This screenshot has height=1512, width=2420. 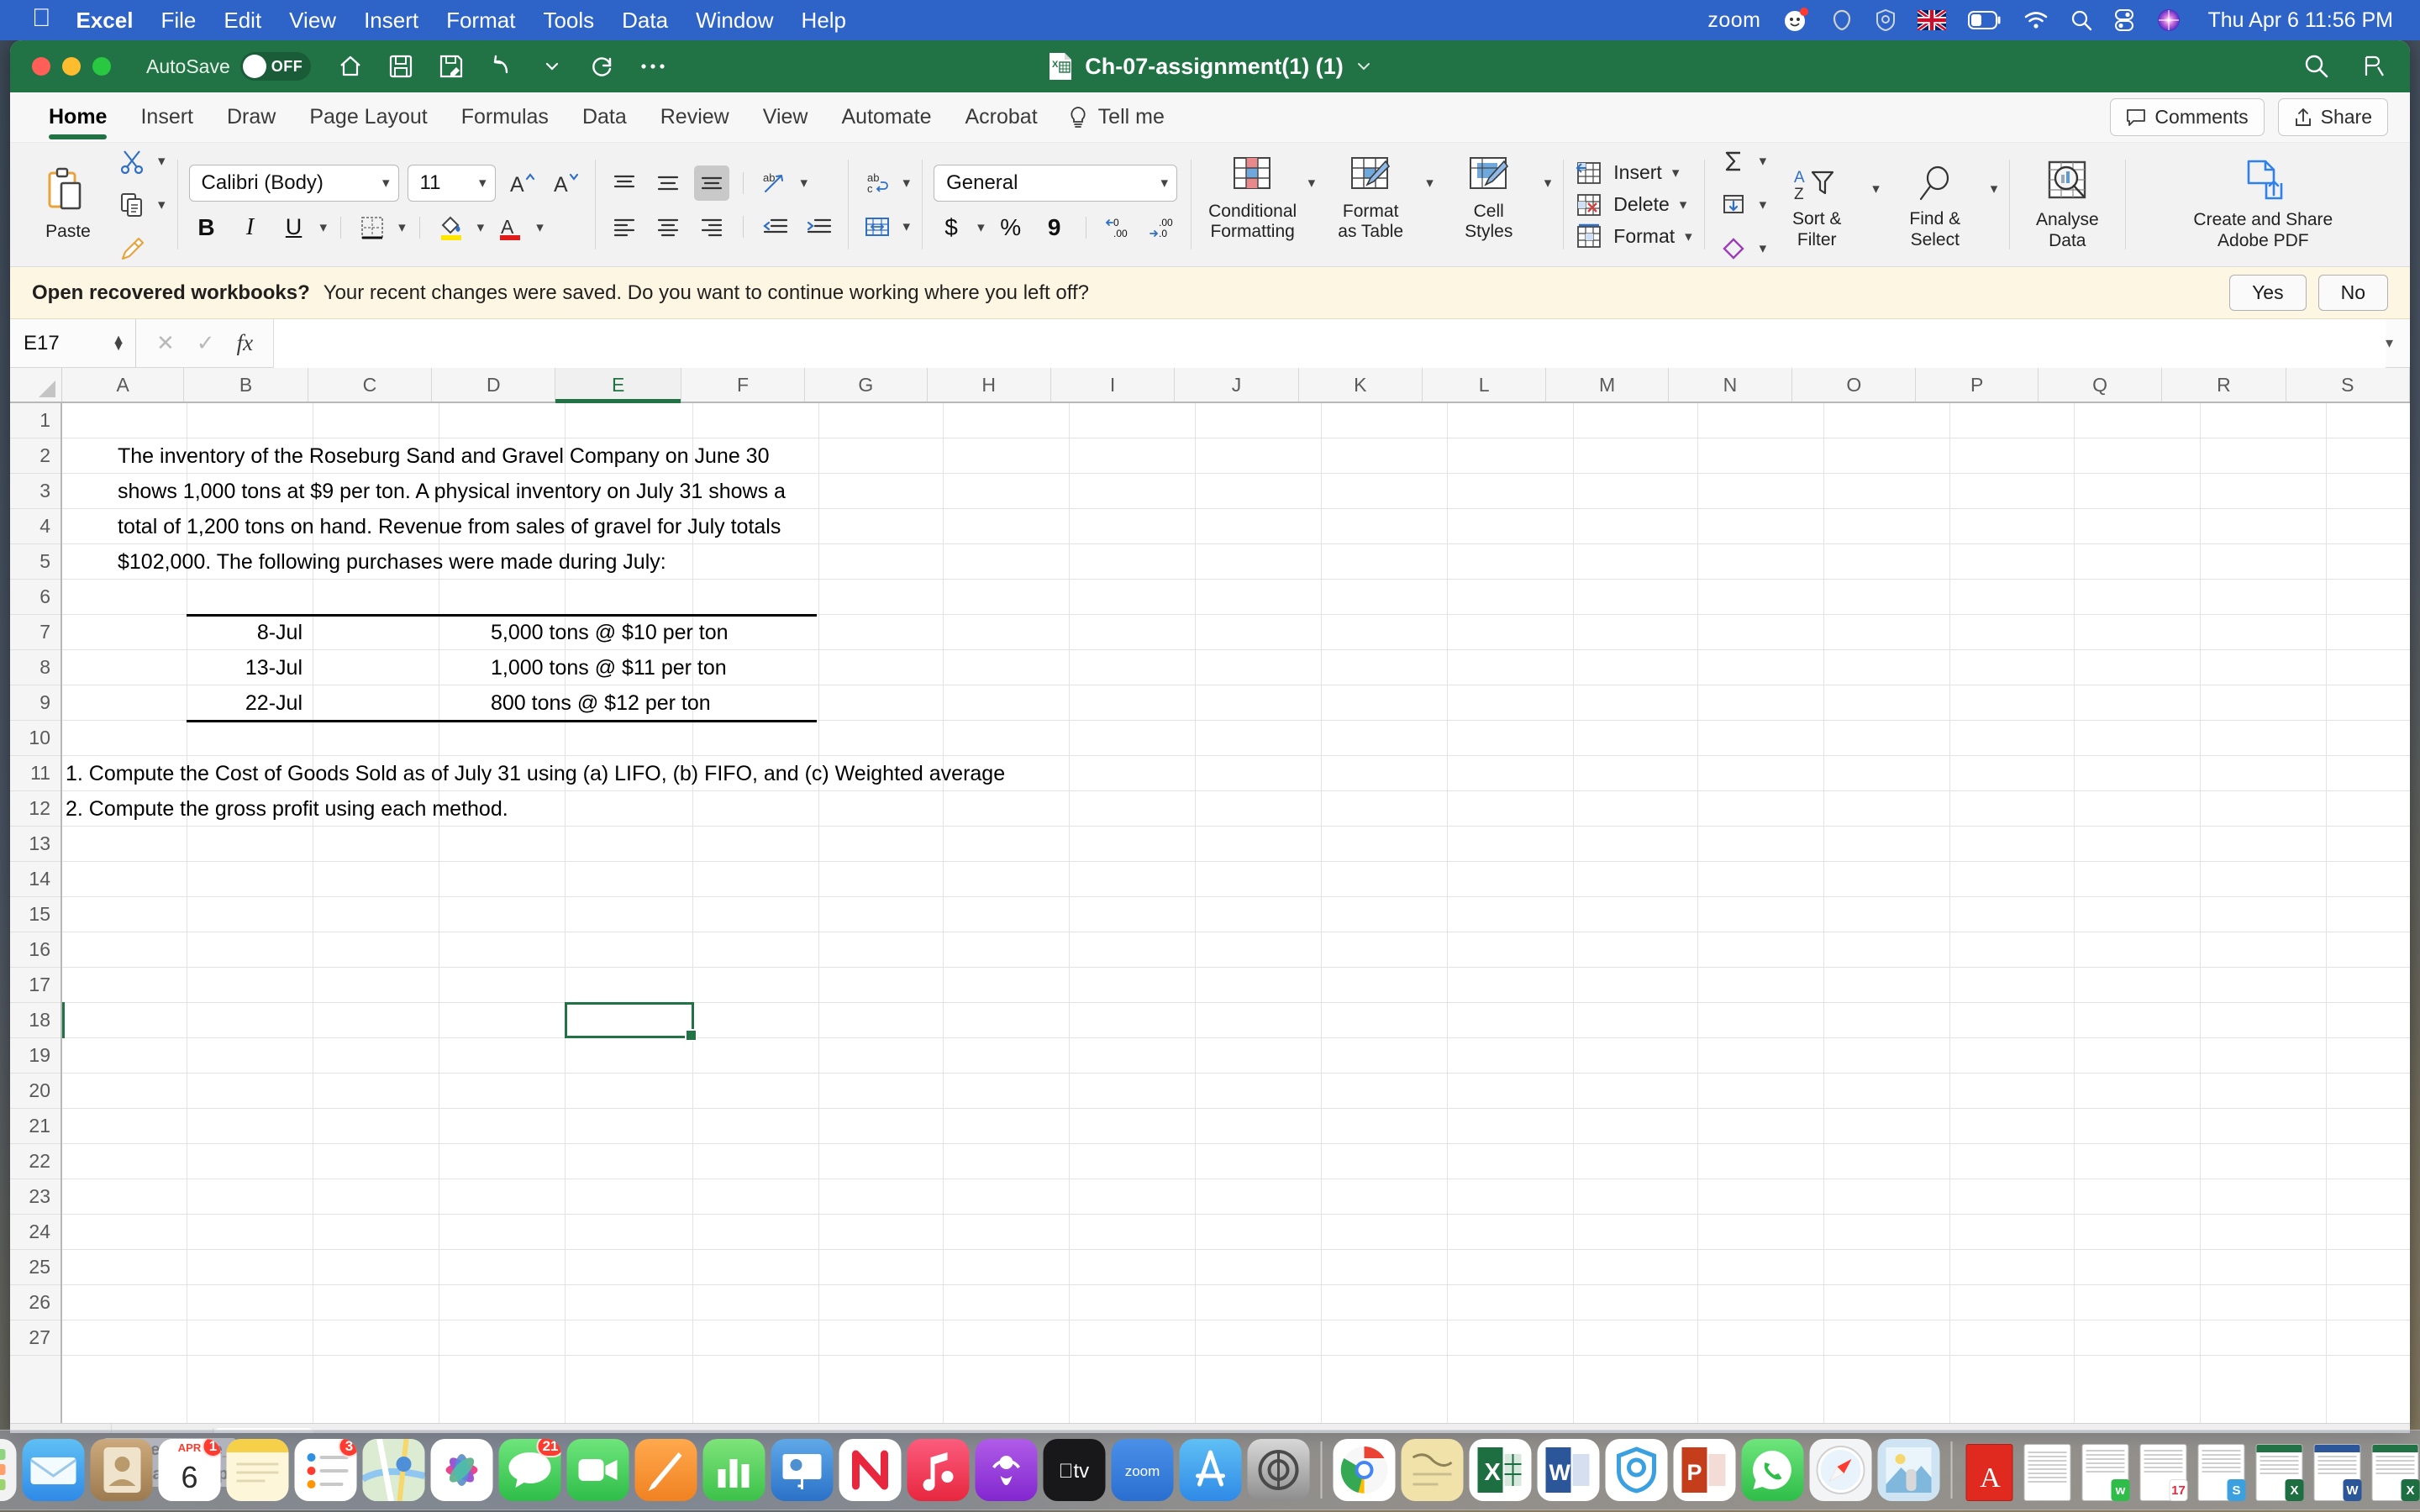 I want to click on acrobat-window-icon: A, so click(x=1990, y=1470).